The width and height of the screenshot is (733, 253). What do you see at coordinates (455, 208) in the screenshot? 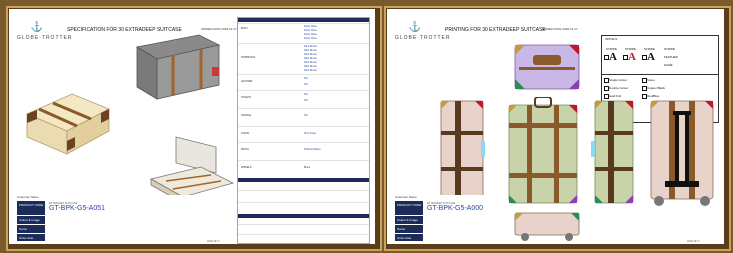
I see `product-code-value-right: GT-BPK-G5-A000` at bounding box center [455, 208].